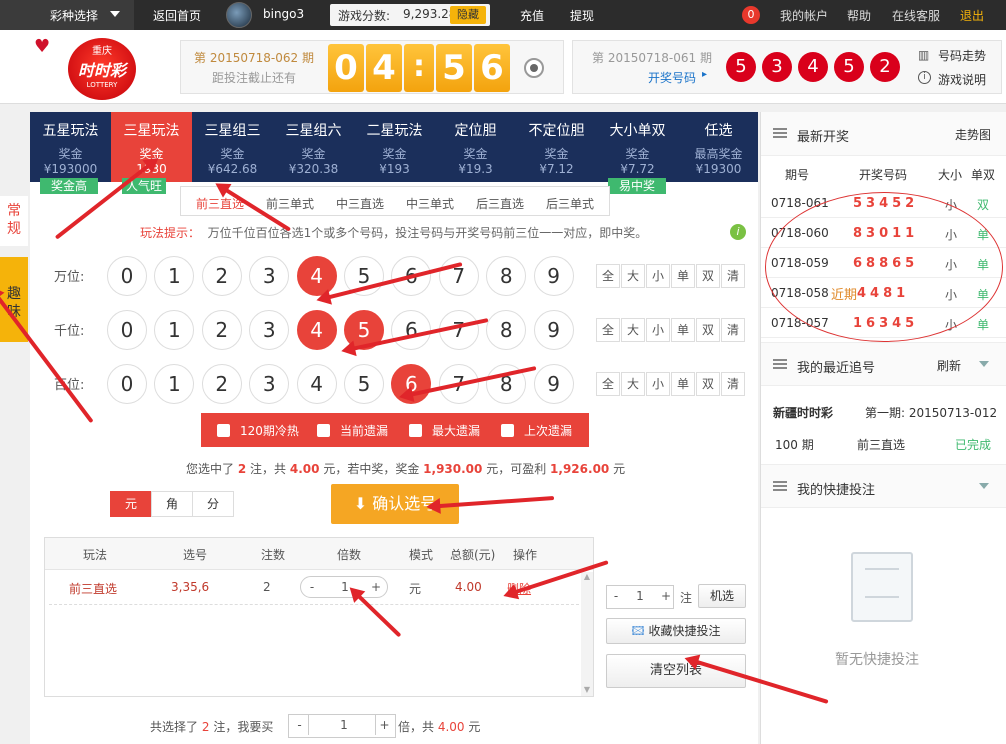 This screenshot has height=744, width=1006. What do you see at coordinates (475, 147) in the screenshot?
I see `nav-position: 定位胆 奖金 ¥19.3` at bounding box center [475, 147].